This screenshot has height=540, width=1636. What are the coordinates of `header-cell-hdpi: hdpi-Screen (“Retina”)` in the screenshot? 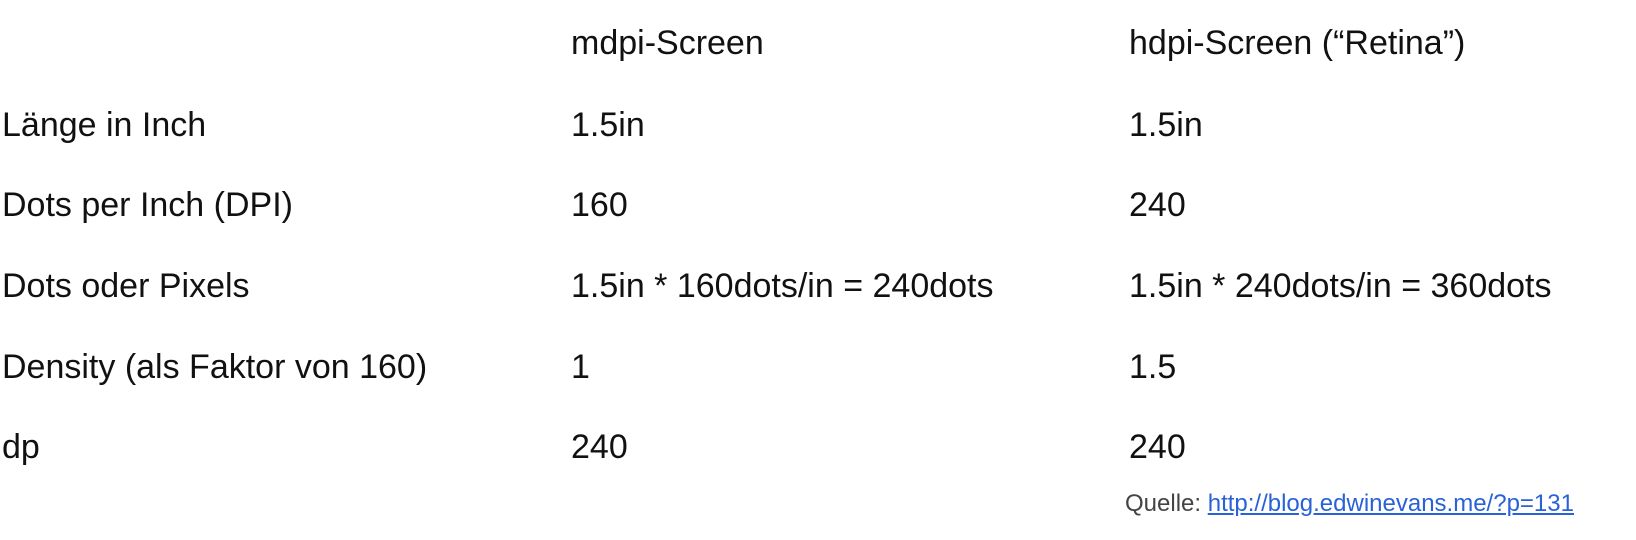 It's located at (1297, 43).